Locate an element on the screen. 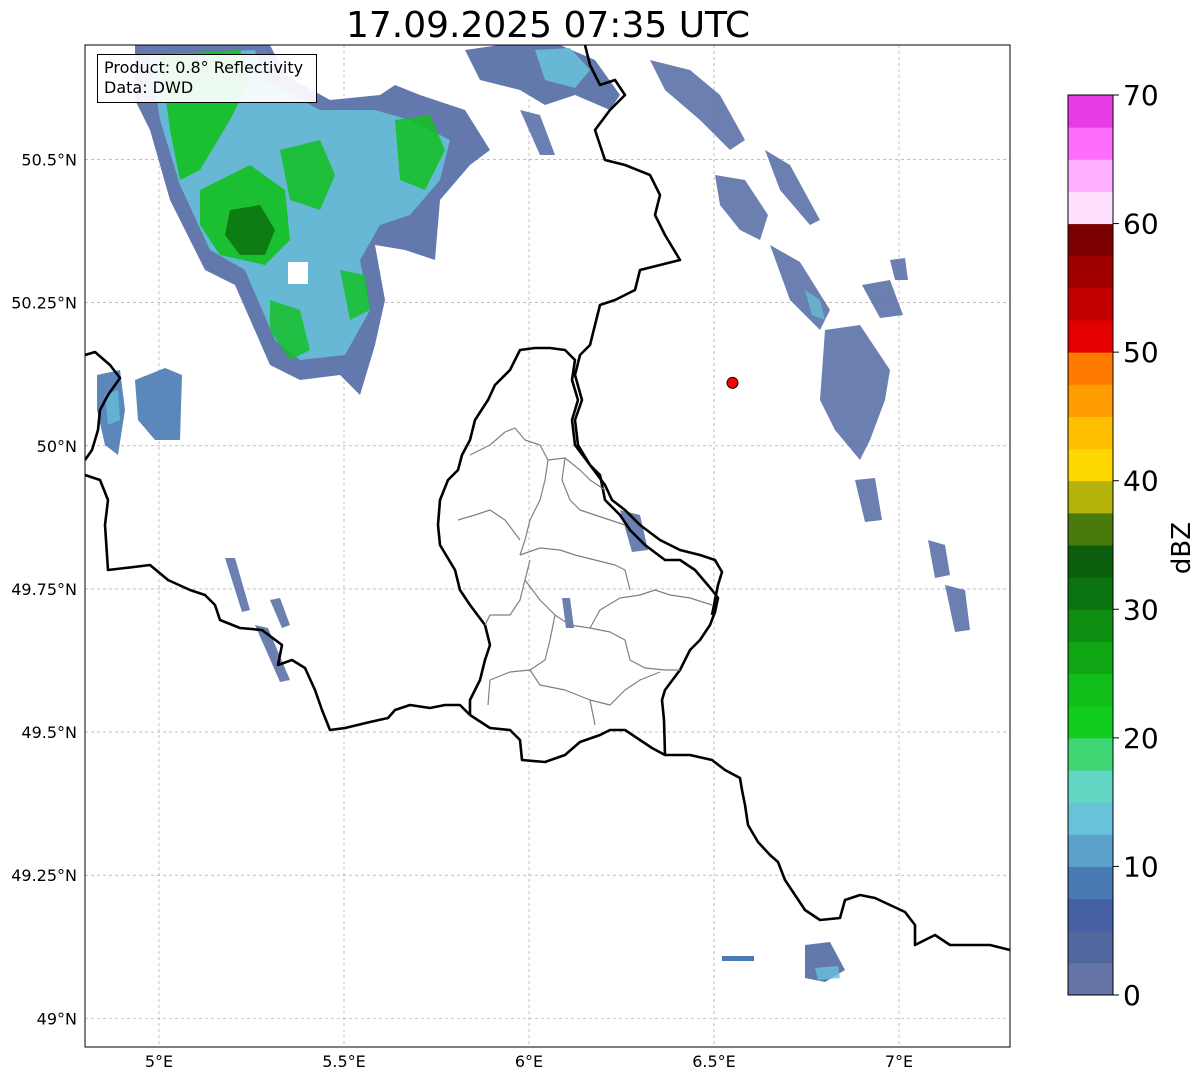 This screenshot has height=1081, width=1202. lon-tick-label: 7°E is located at coordinates (899, 1061).